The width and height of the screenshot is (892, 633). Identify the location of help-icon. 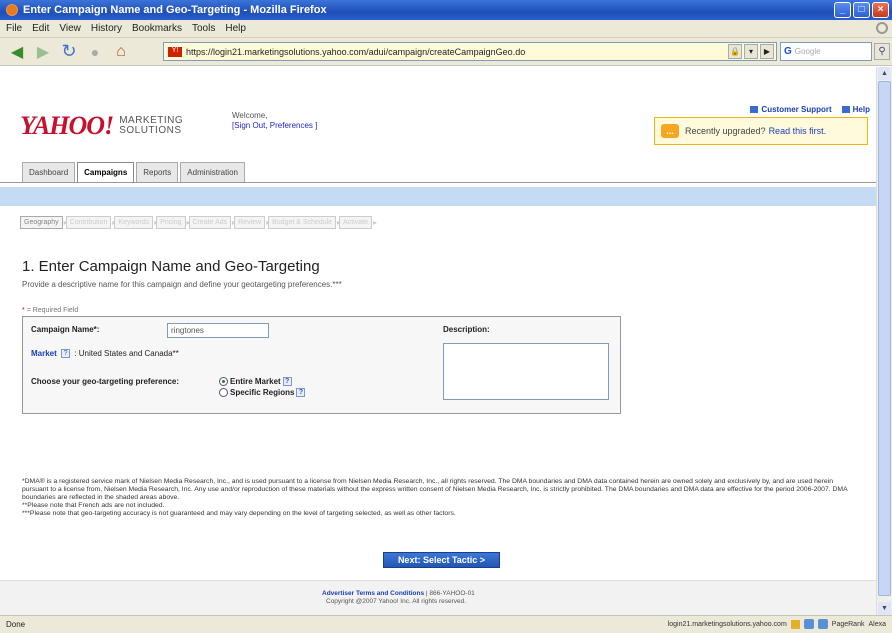
(845, 110).